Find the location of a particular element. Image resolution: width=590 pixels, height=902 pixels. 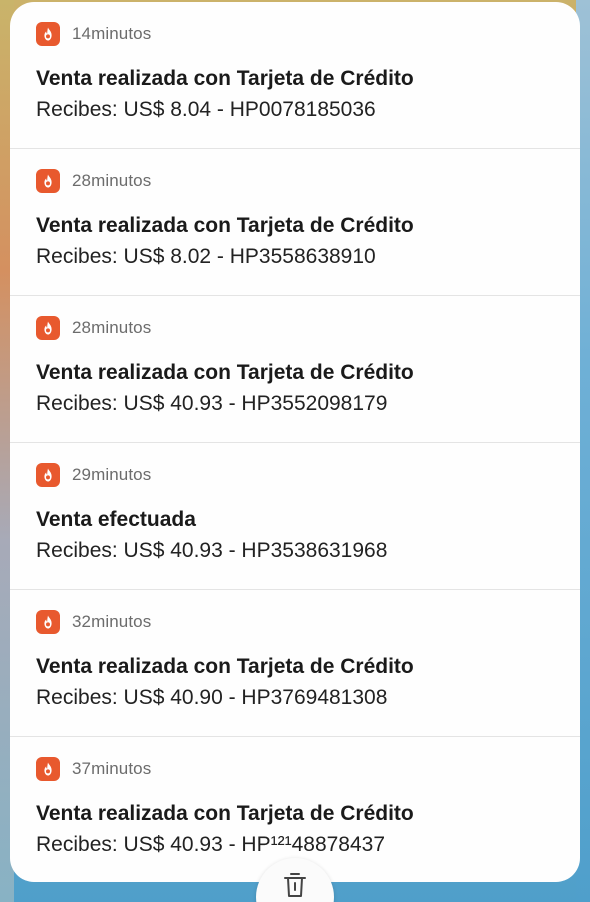

notification-time: 37minutos is located at coordinates (112, 768).